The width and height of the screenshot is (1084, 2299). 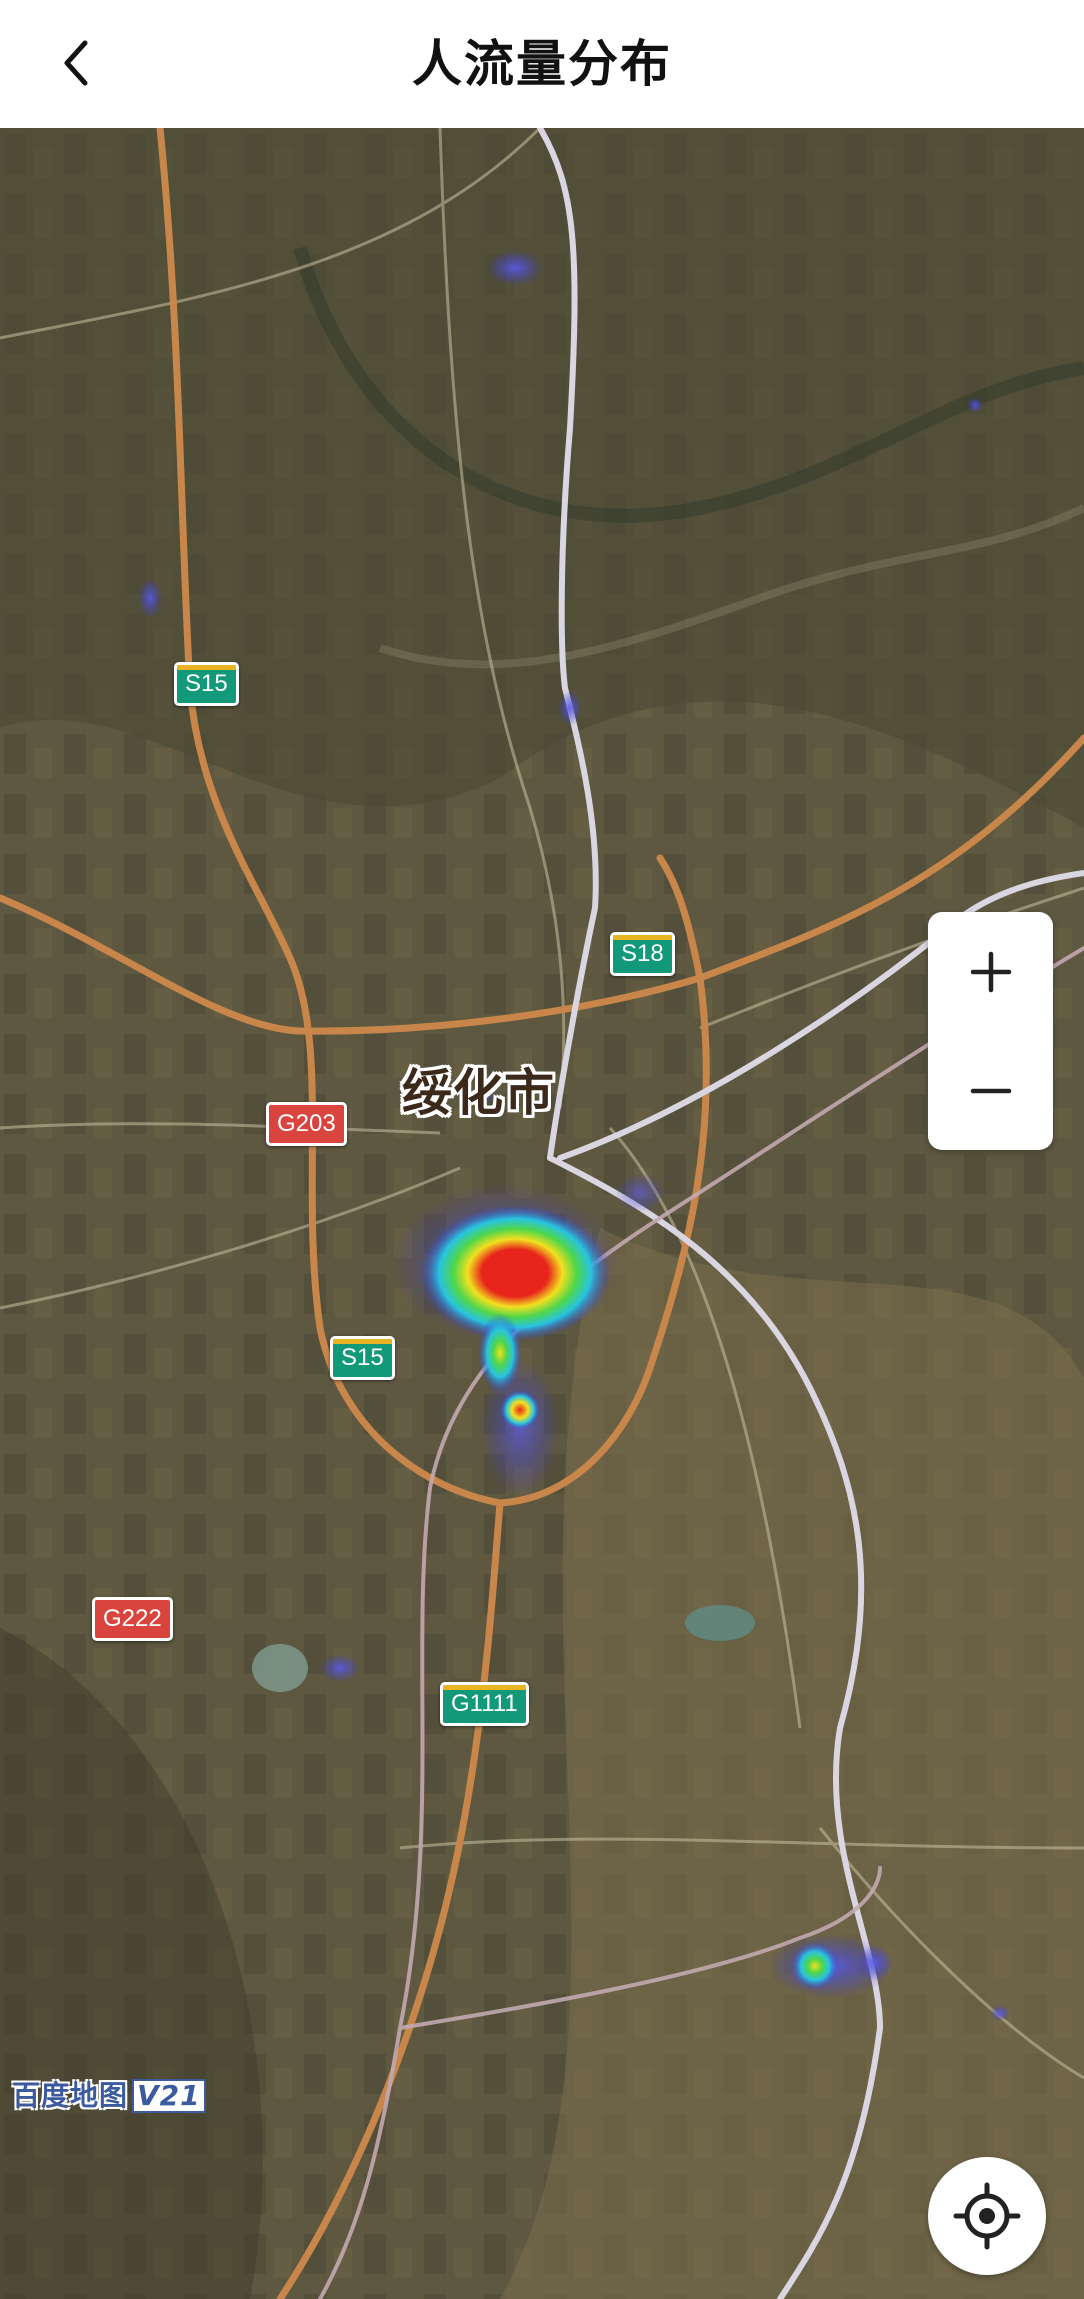 I want to click on plus-icon, so click(x=990, y=971).